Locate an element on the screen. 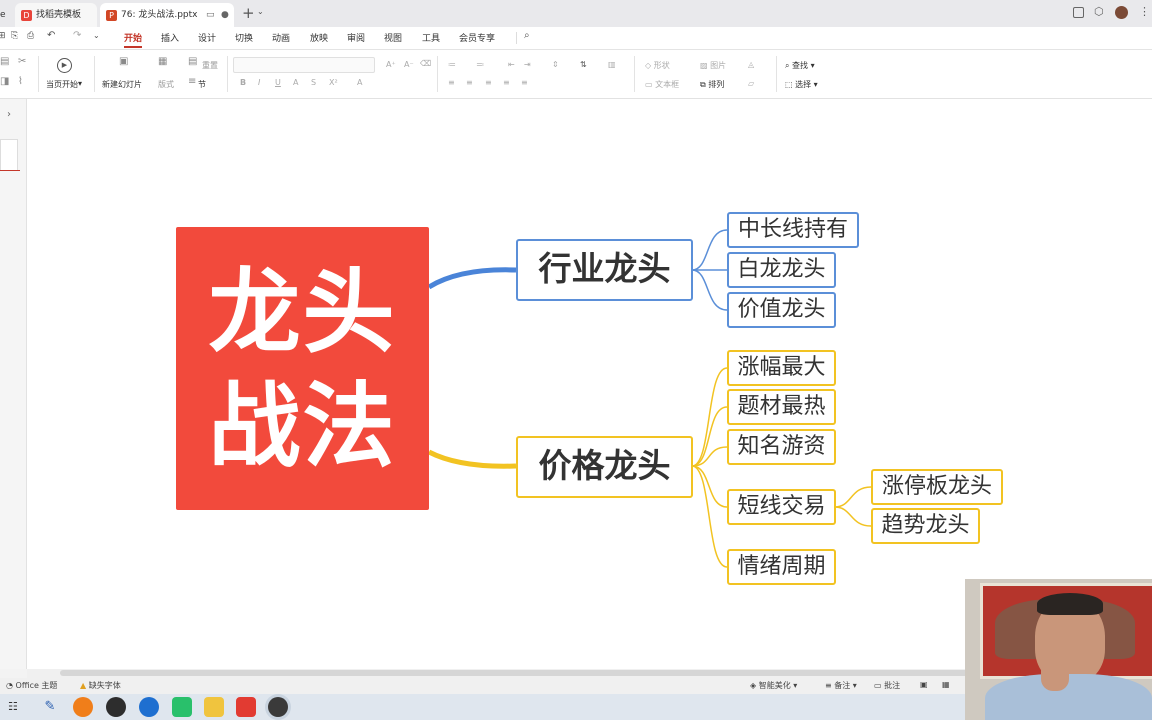  app-dark-icon is located at coordinates (116, 707).